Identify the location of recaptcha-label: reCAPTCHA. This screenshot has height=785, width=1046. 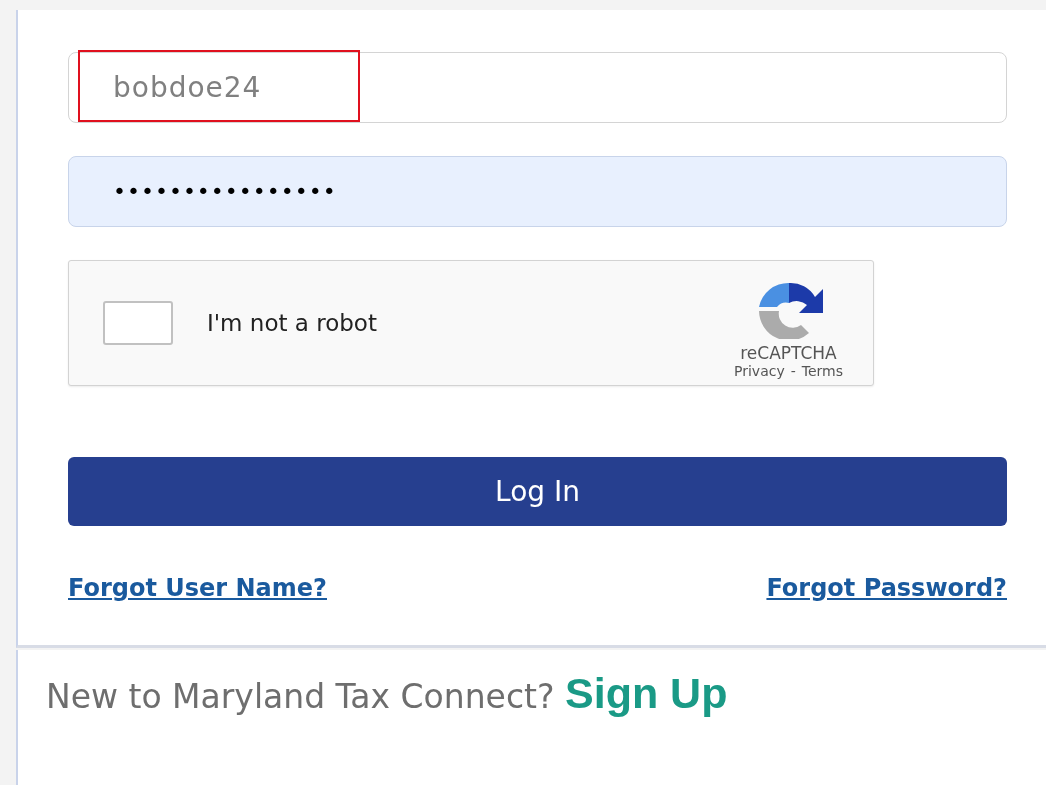
(788, 353).